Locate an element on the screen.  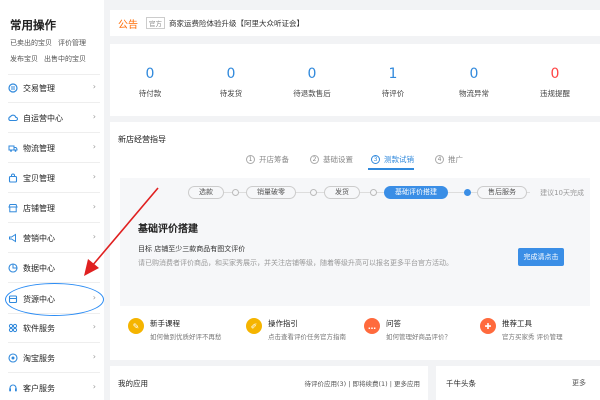
feature-subtitle: 如何管理好商品评价？ is located at coordinates (418, 337).